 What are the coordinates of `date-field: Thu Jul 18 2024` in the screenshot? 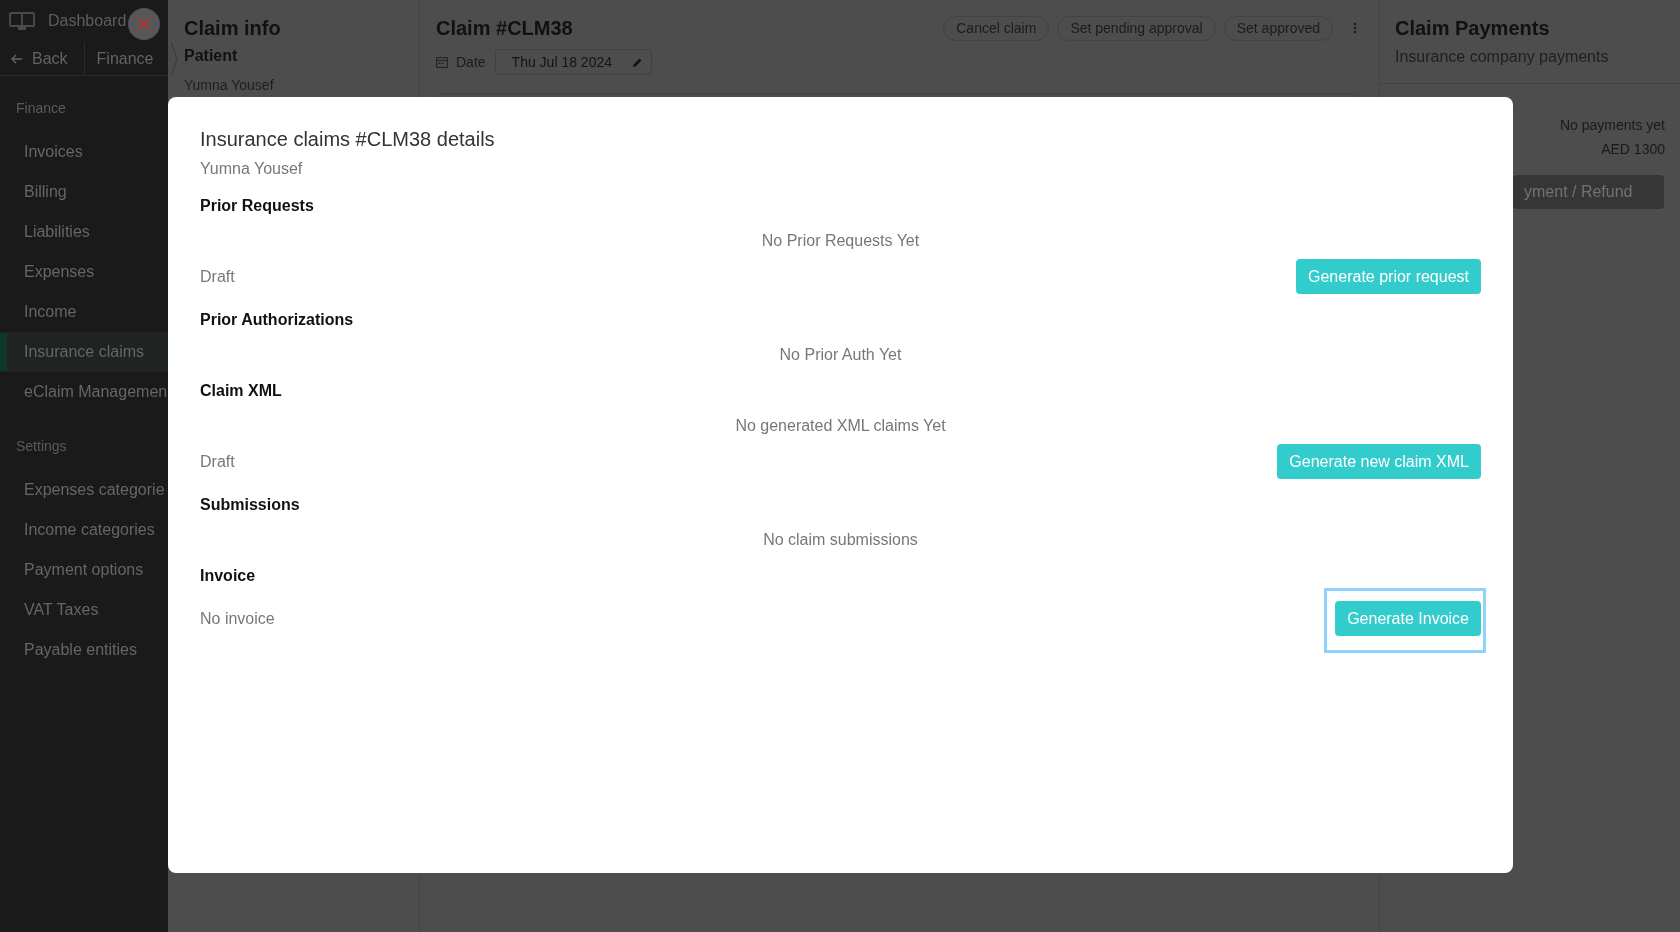 It's located at (573, 62).